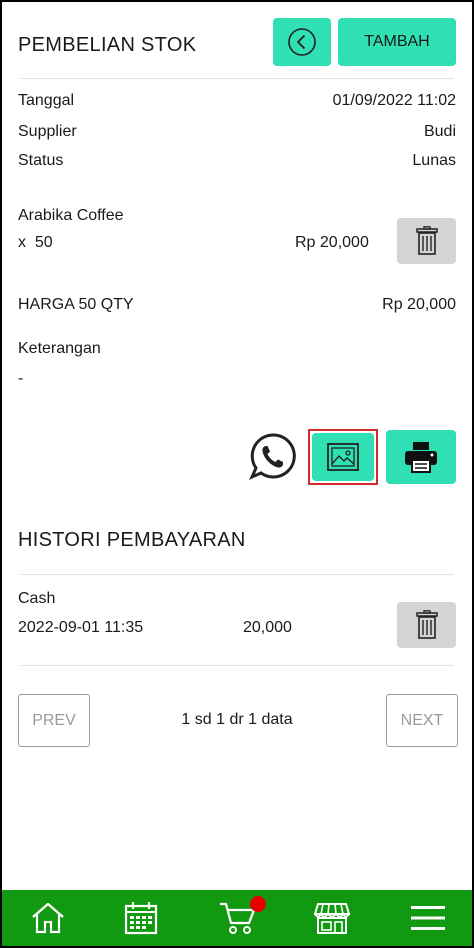 The image size is (474, 948). I want to click on tanggal-label: Tanggal, so click(46, 100).